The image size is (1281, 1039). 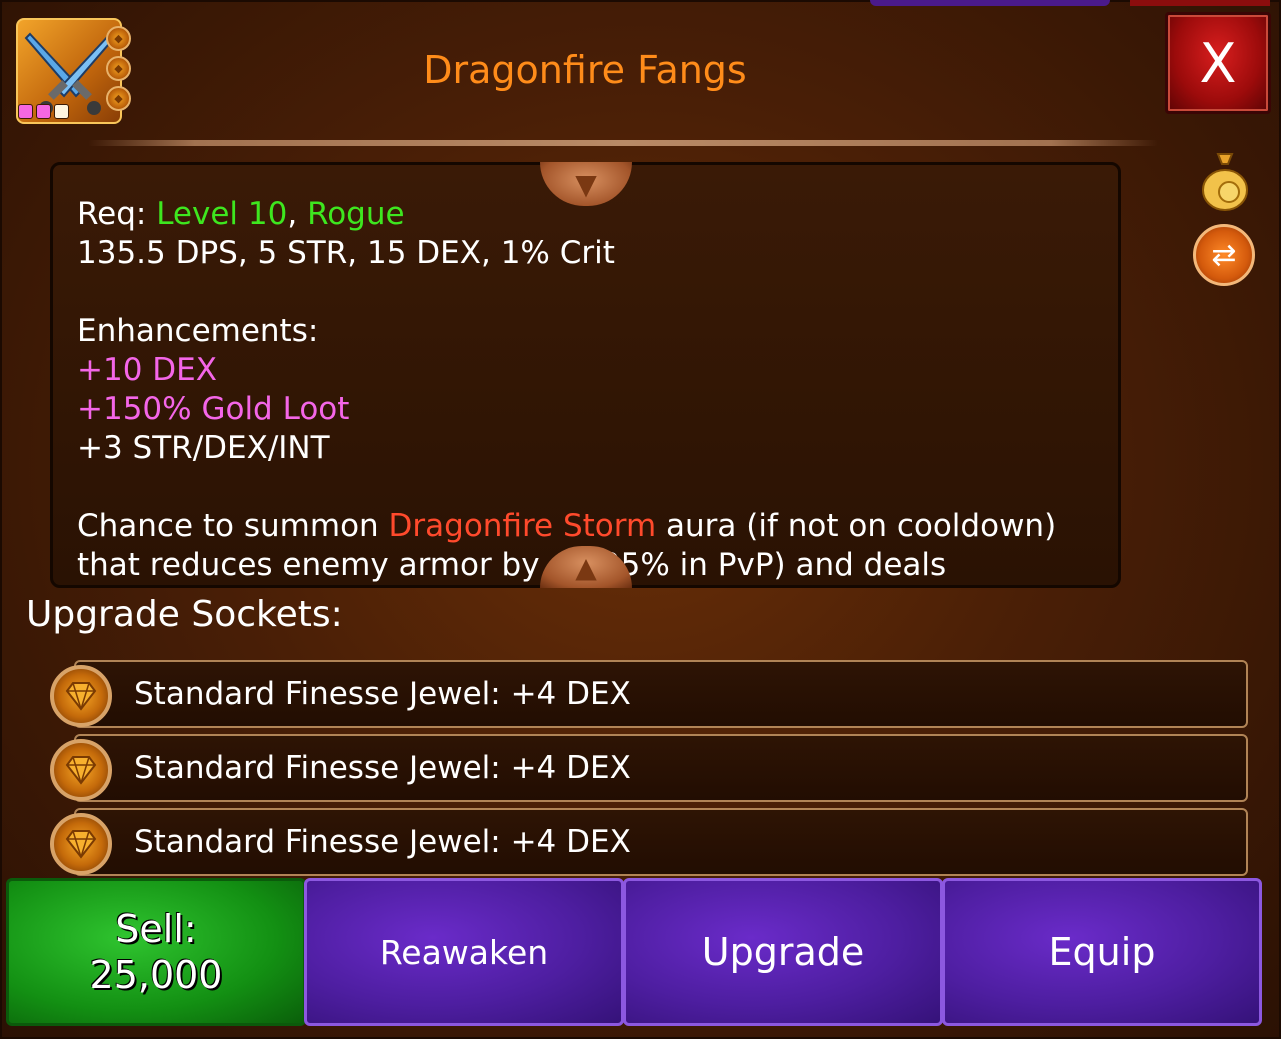 What do you see at coordinates (586, 567) in the screenshot?
I see `chevron-up-icon: ▲` at bounding box center [586, 567].